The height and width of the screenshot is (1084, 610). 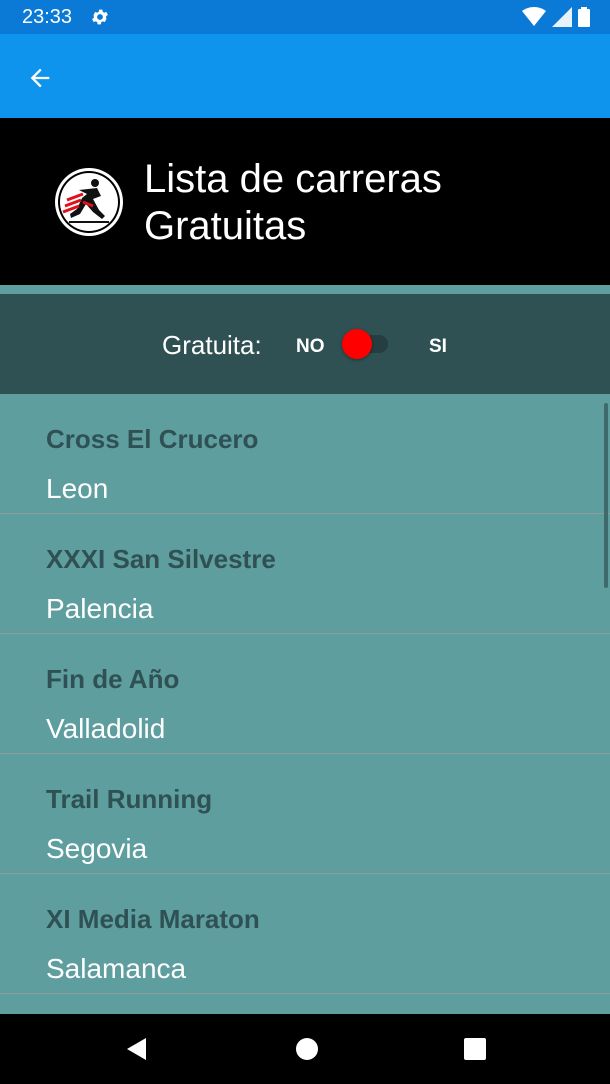 What do you see at coordinates (293, 179) in the screenshot?
I see `page-title-line1: Lista de carreras` at bounding box center [293, 179].